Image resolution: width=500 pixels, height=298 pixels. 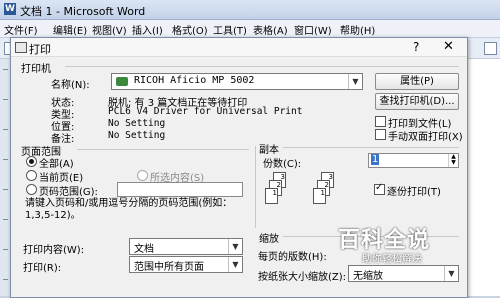 I want to click on word-app-icon: W, so click(x=10, y=9).